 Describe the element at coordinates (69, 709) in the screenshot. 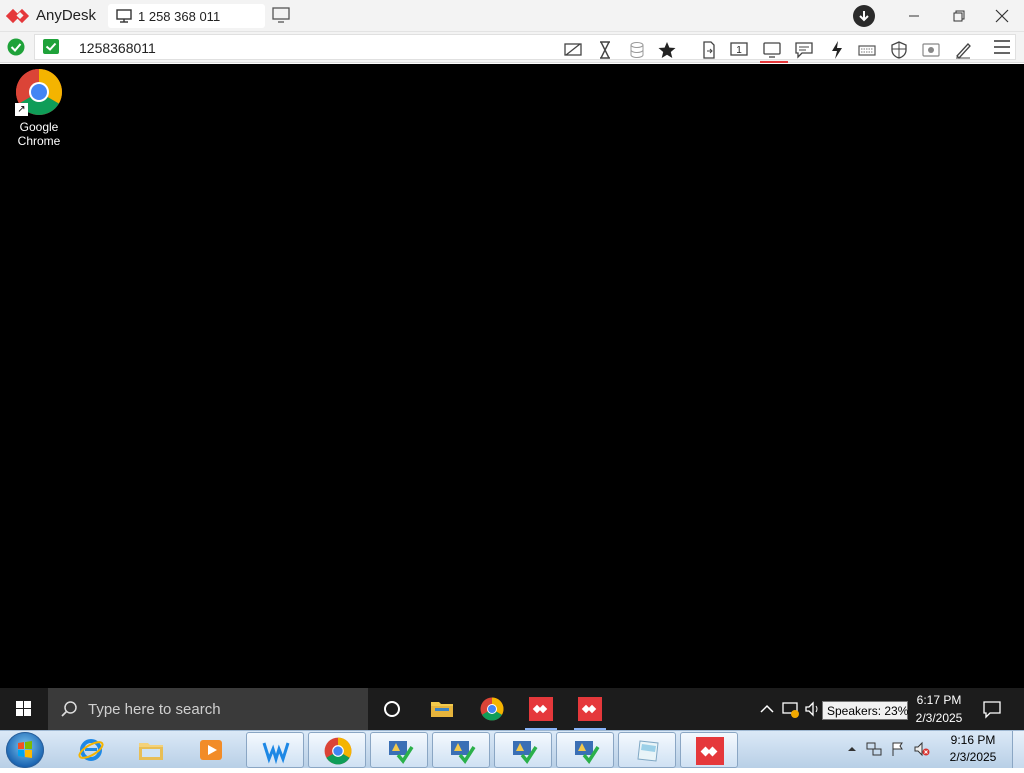

I see `search-icon` at that location.